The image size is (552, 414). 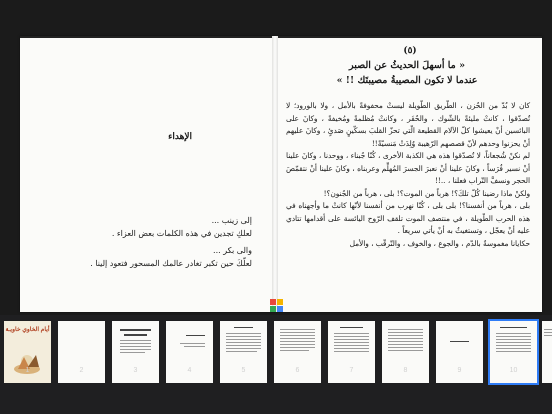 What do you see at coordinates (27, 330) in the screenshot?
I see `cover-title: أيام الخاوي خاويـة` at bounding box center [27, 330].